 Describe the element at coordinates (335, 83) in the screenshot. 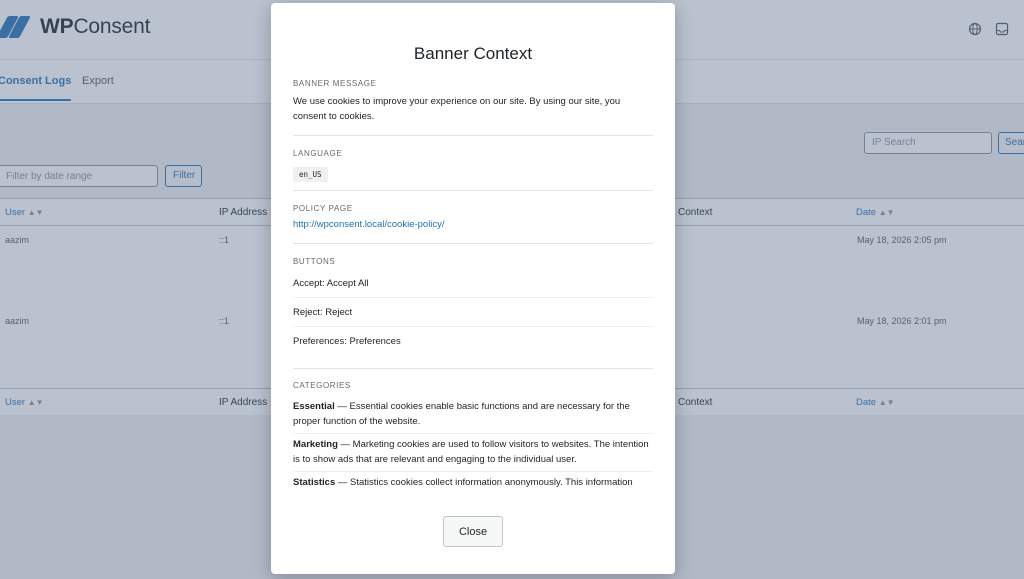

I see `section-heading: BANNER MESSAGE` at that location.